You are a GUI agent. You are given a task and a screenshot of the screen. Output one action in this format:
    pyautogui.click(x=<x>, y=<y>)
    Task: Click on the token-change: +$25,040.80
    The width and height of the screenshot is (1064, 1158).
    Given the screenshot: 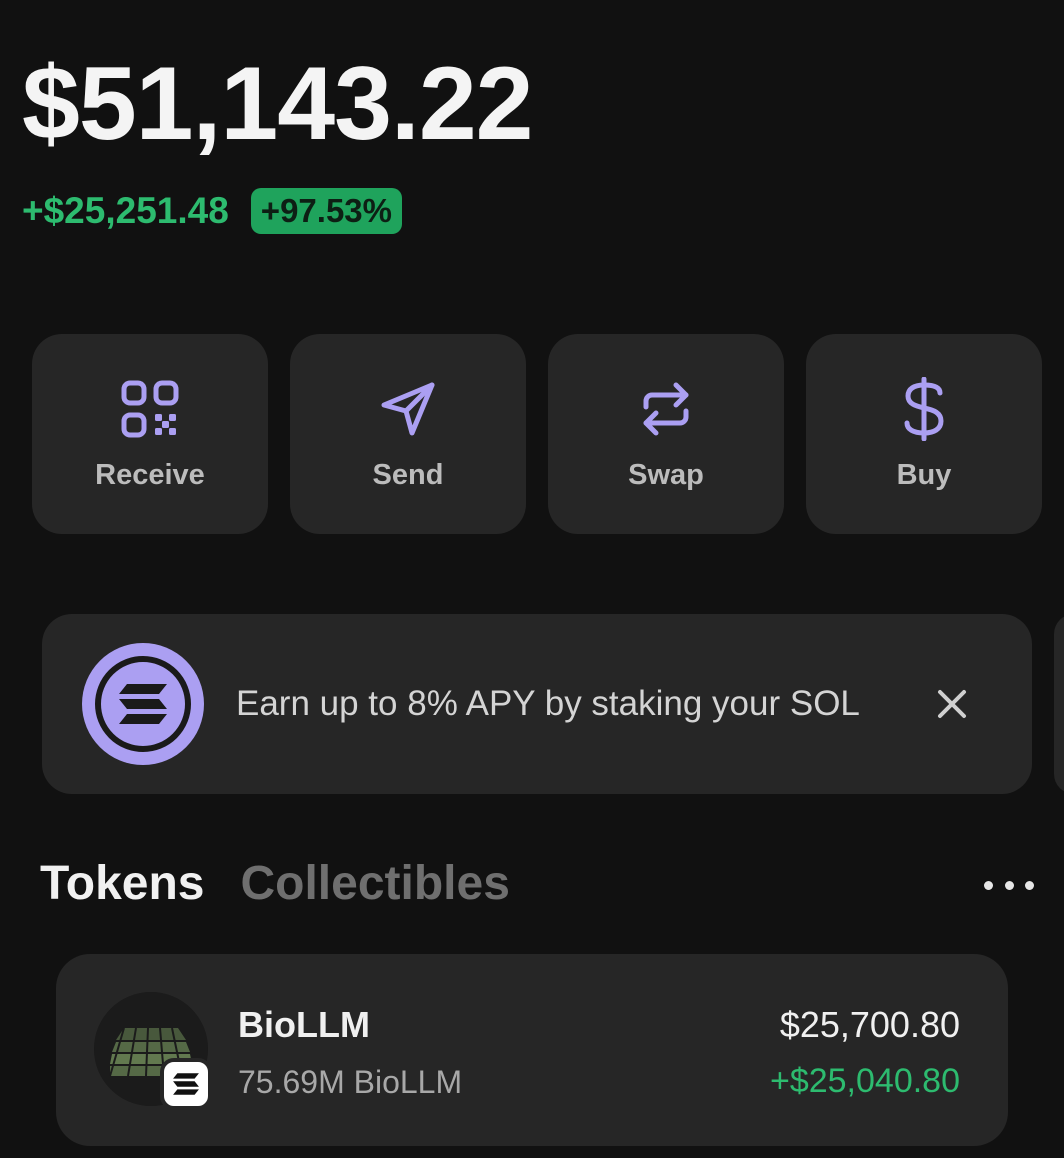 What is the action you would take?
    pyautogui.click(x=864, y=1081)
    